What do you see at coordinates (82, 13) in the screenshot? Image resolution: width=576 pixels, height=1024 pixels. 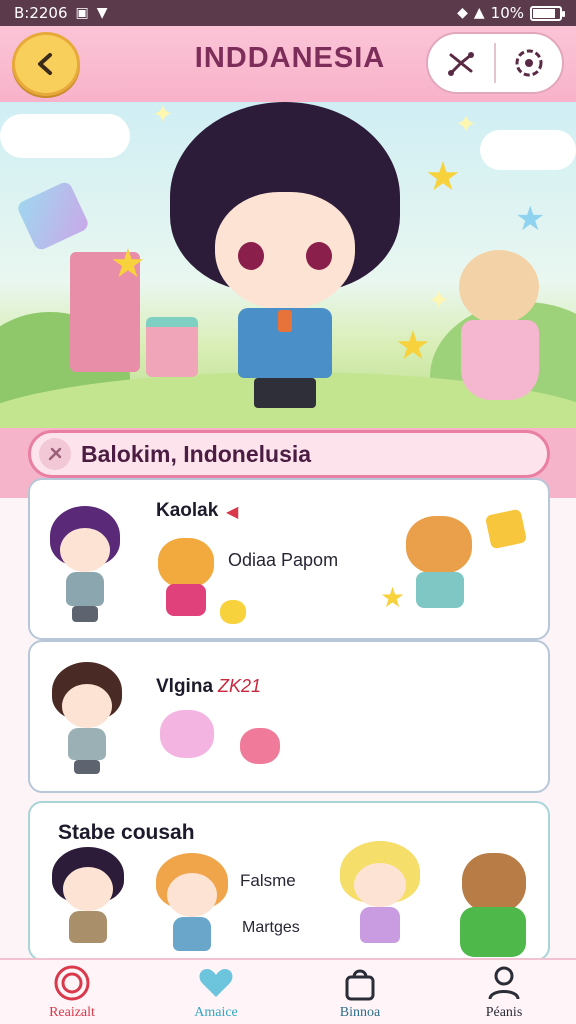 I see `notification-icon: ▣` at bounding box center [82, 13].